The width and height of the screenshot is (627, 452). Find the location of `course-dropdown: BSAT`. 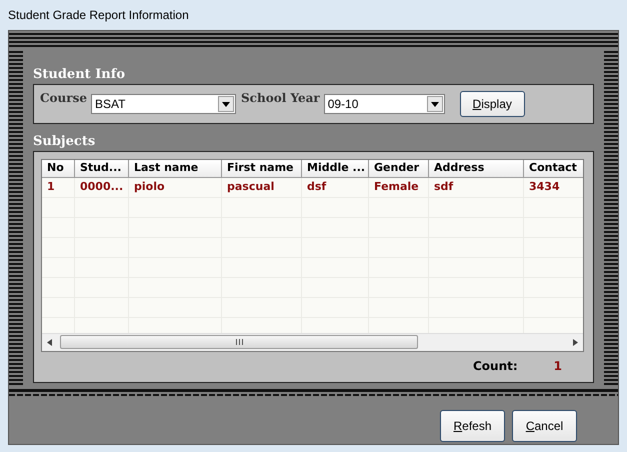

course-dropdown: BSAT is located at coordinates (163, 104).